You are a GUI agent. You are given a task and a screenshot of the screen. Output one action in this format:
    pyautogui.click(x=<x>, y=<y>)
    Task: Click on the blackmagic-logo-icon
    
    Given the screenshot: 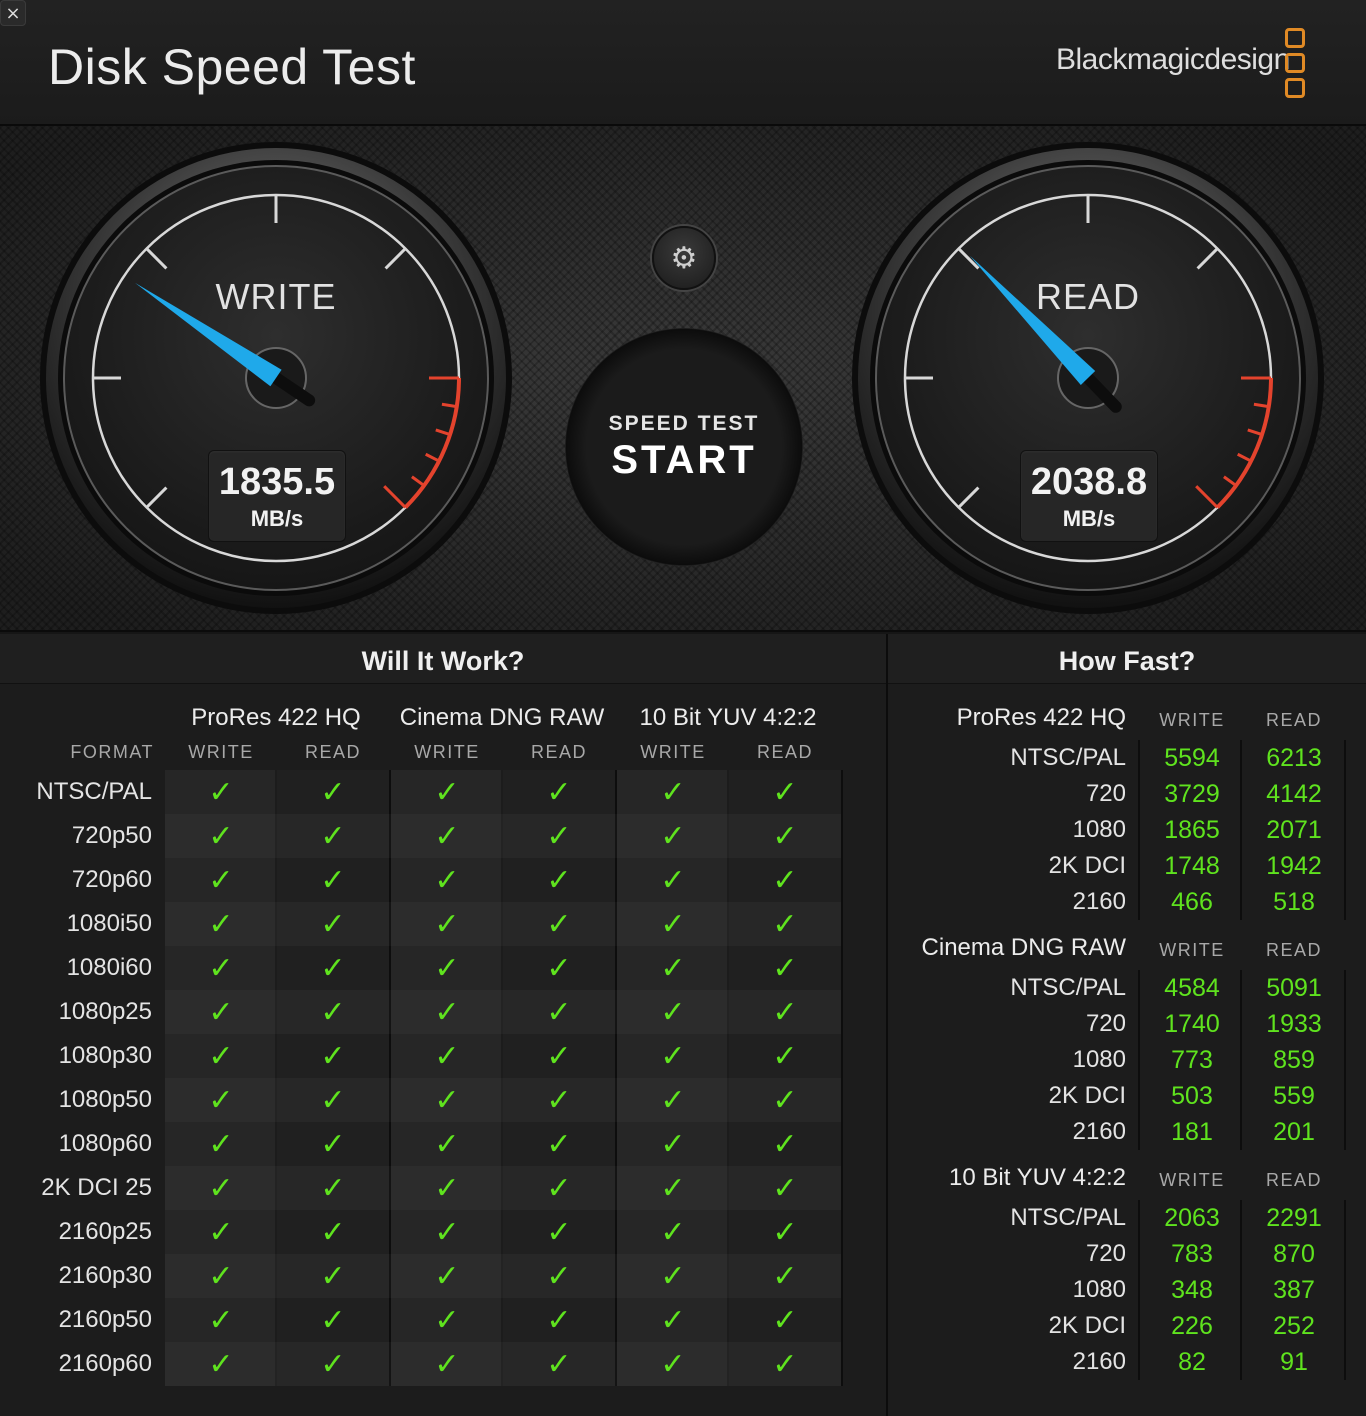 What is the action you would take?
    pyautogui.click(x=1296, y=65)
    